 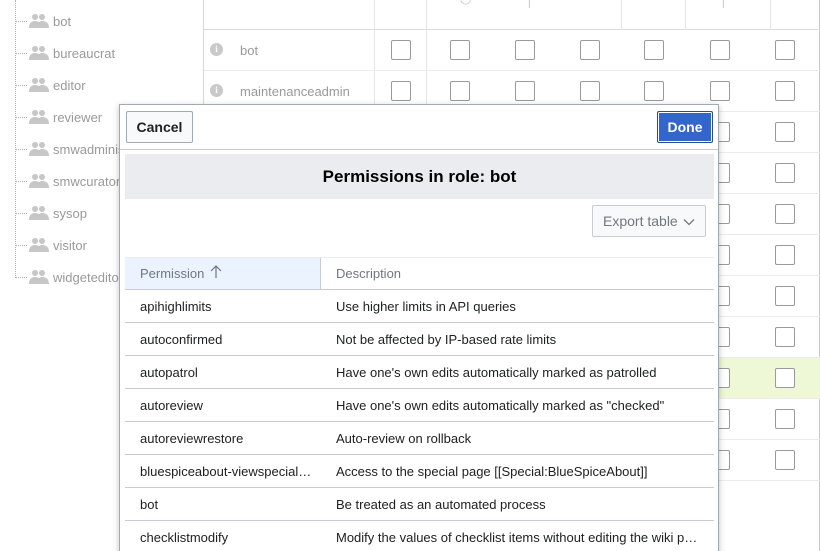 What do you see at coordinates (529, 4) in the screenshot?
I see `column-header-label: |` at bounding box center [529, 4].